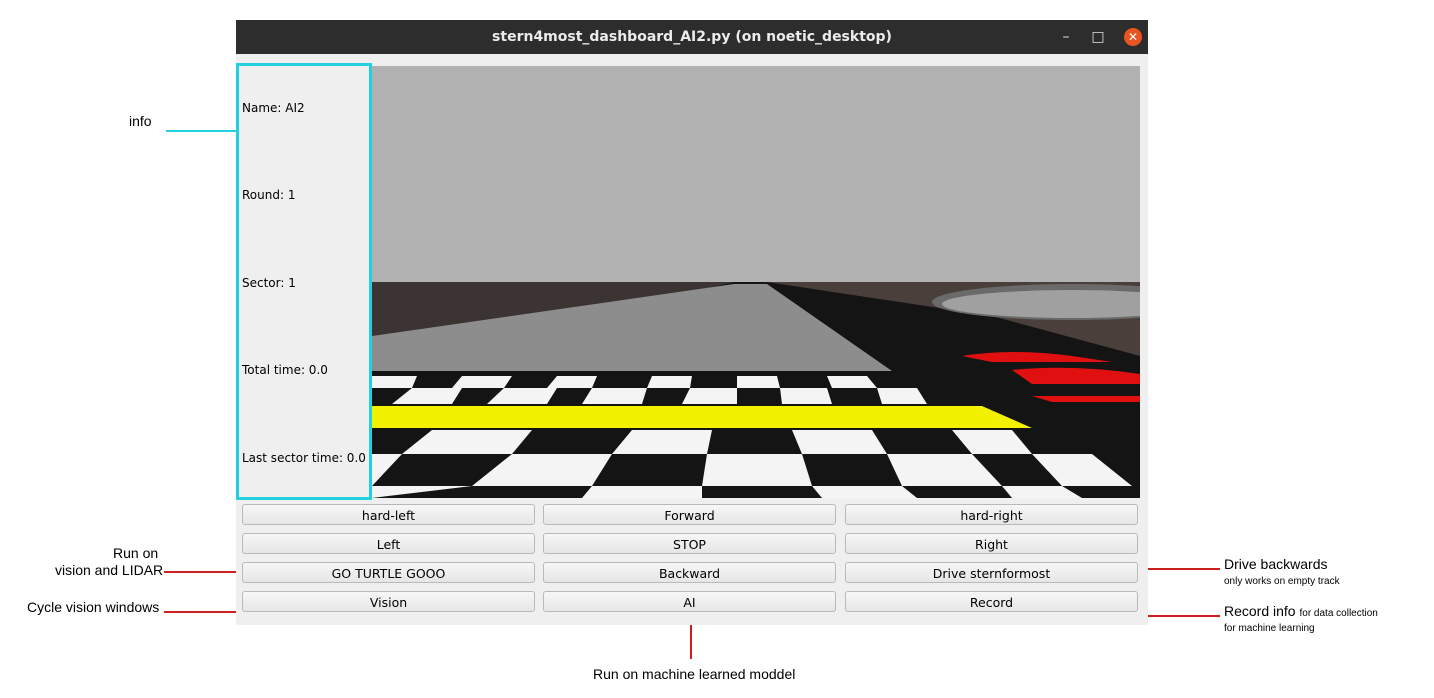 The width and height of the screenshot is (1434, 698). What do you see at coordinates (991, 543) in the screenshot?
I see `right-button: Right` at bounding box center [991, 543].